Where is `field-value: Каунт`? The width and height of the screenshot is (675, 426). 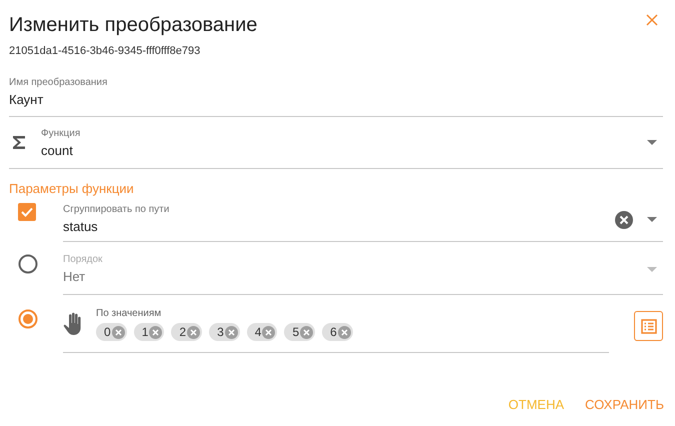
field-value: Каунт is located at coordinates (26, 100).